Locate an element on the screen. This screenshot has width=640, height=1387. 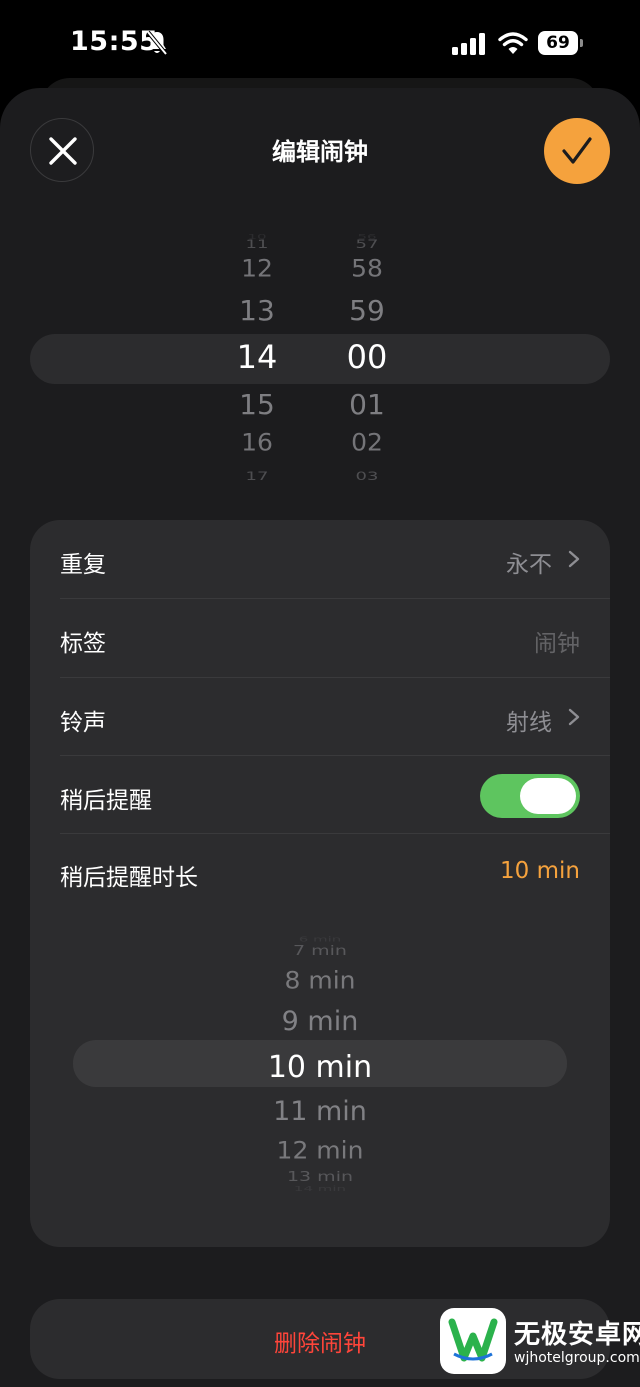
sound-label: 铃声 is located at coordinates (83, 723).